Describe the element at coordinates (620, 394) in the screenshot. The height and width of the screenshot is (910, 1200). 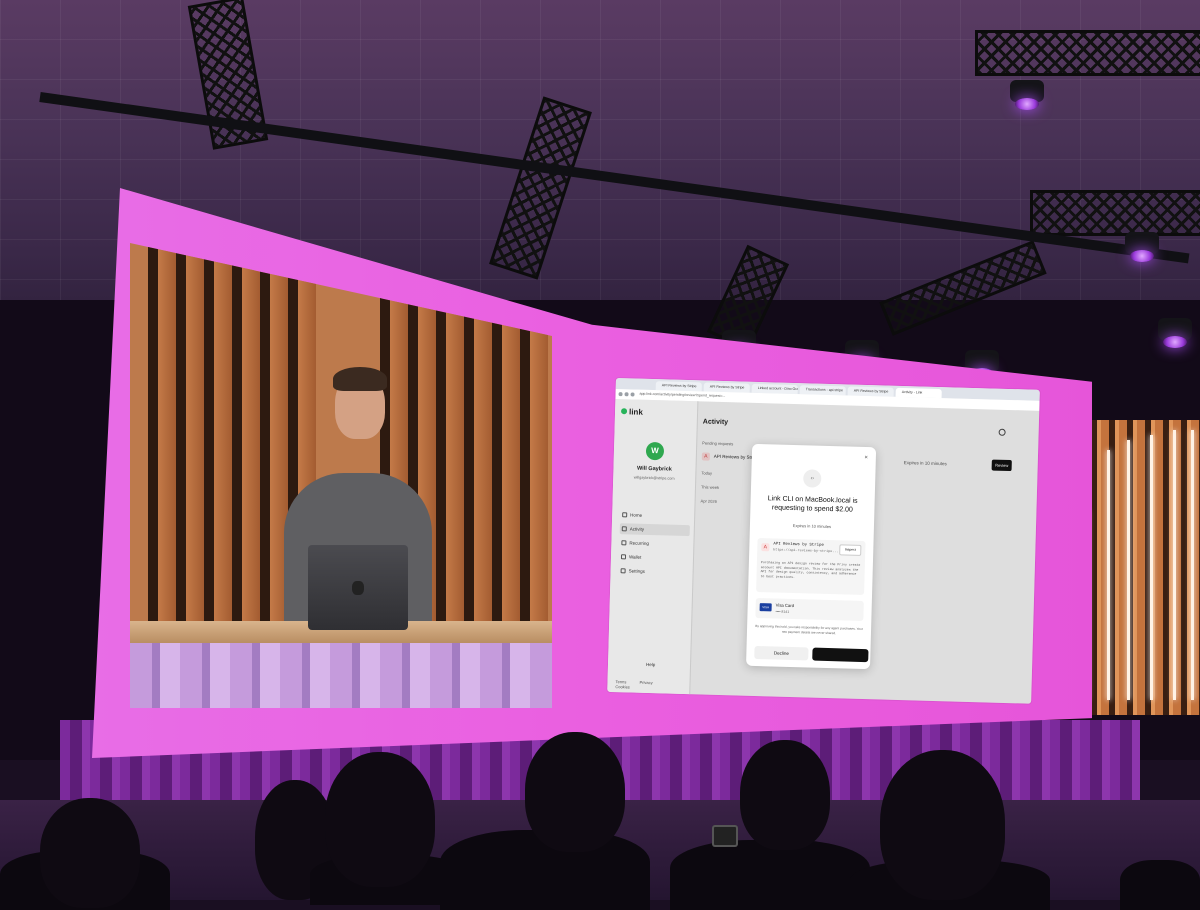
I see `back-icon` at that location.